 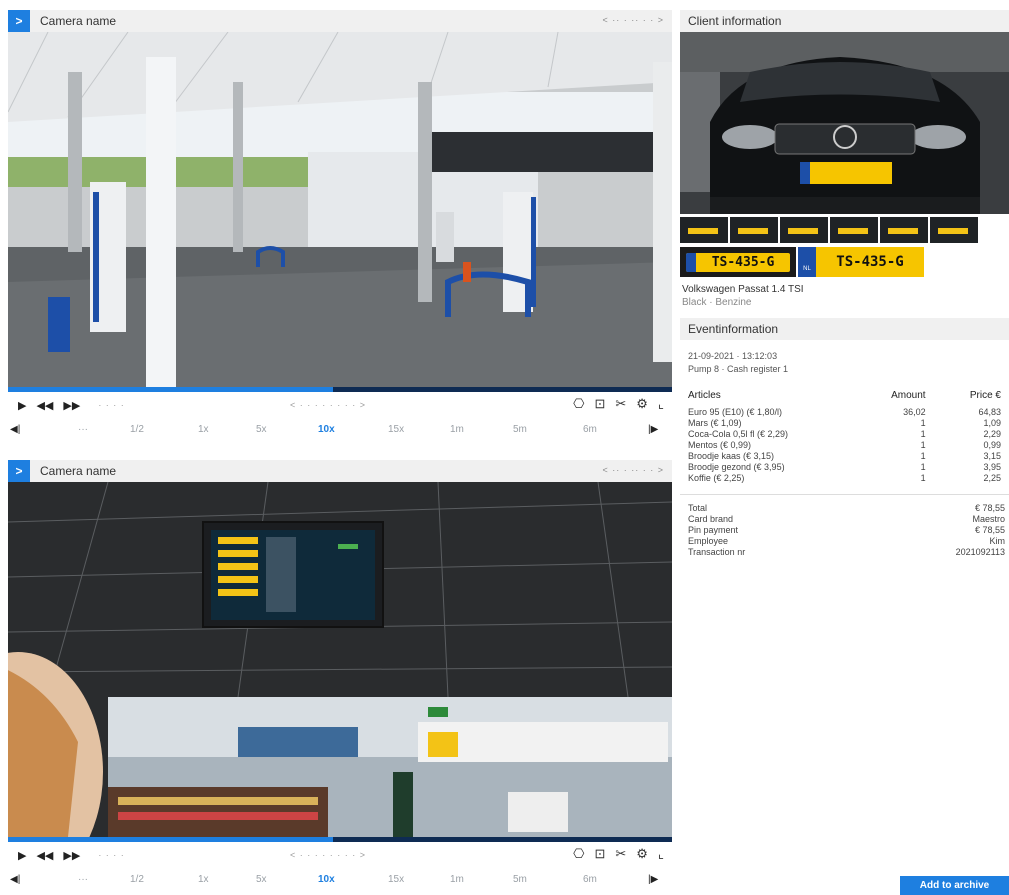 What do you see at coordinates (731, 456) in the screenshot?
I see `article-name: Broodje kaas (€ 3,15)` at bounding box center [731, 456].